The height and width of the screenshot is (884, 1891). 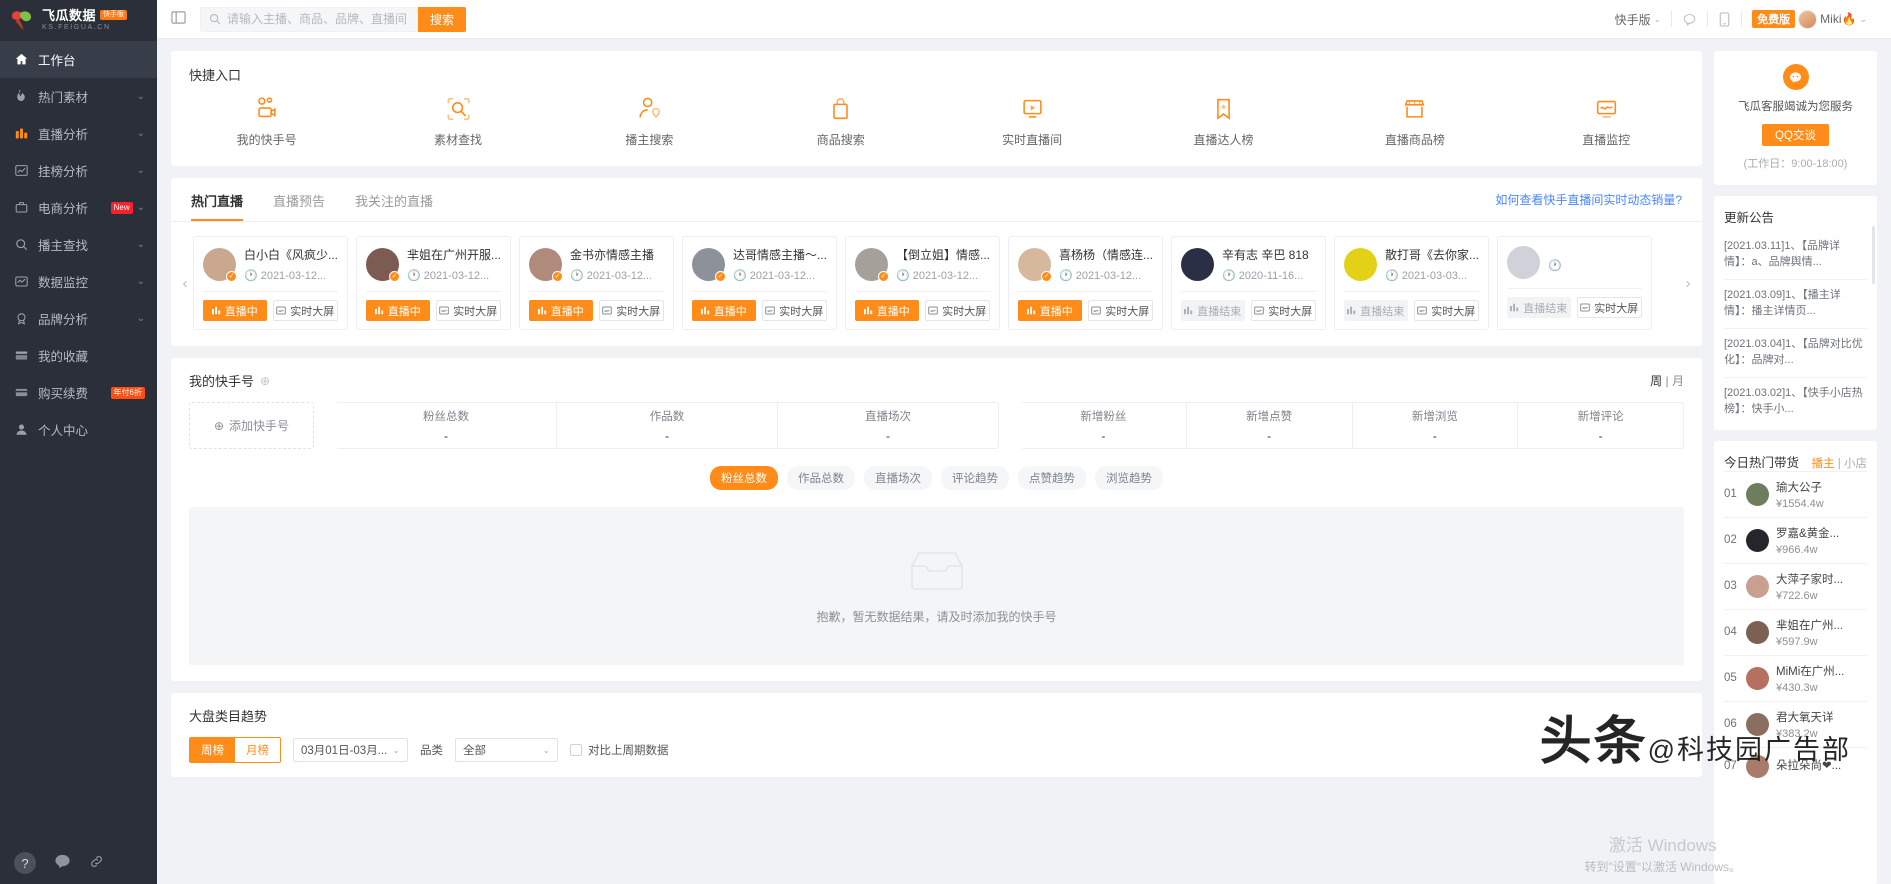 What do you see at coordinates (1795, 539) in the screenshot?
I see `hot-seller-row: 02 罗嘉&黄金... ¥966.4w` at bounding box center [1795, 539].